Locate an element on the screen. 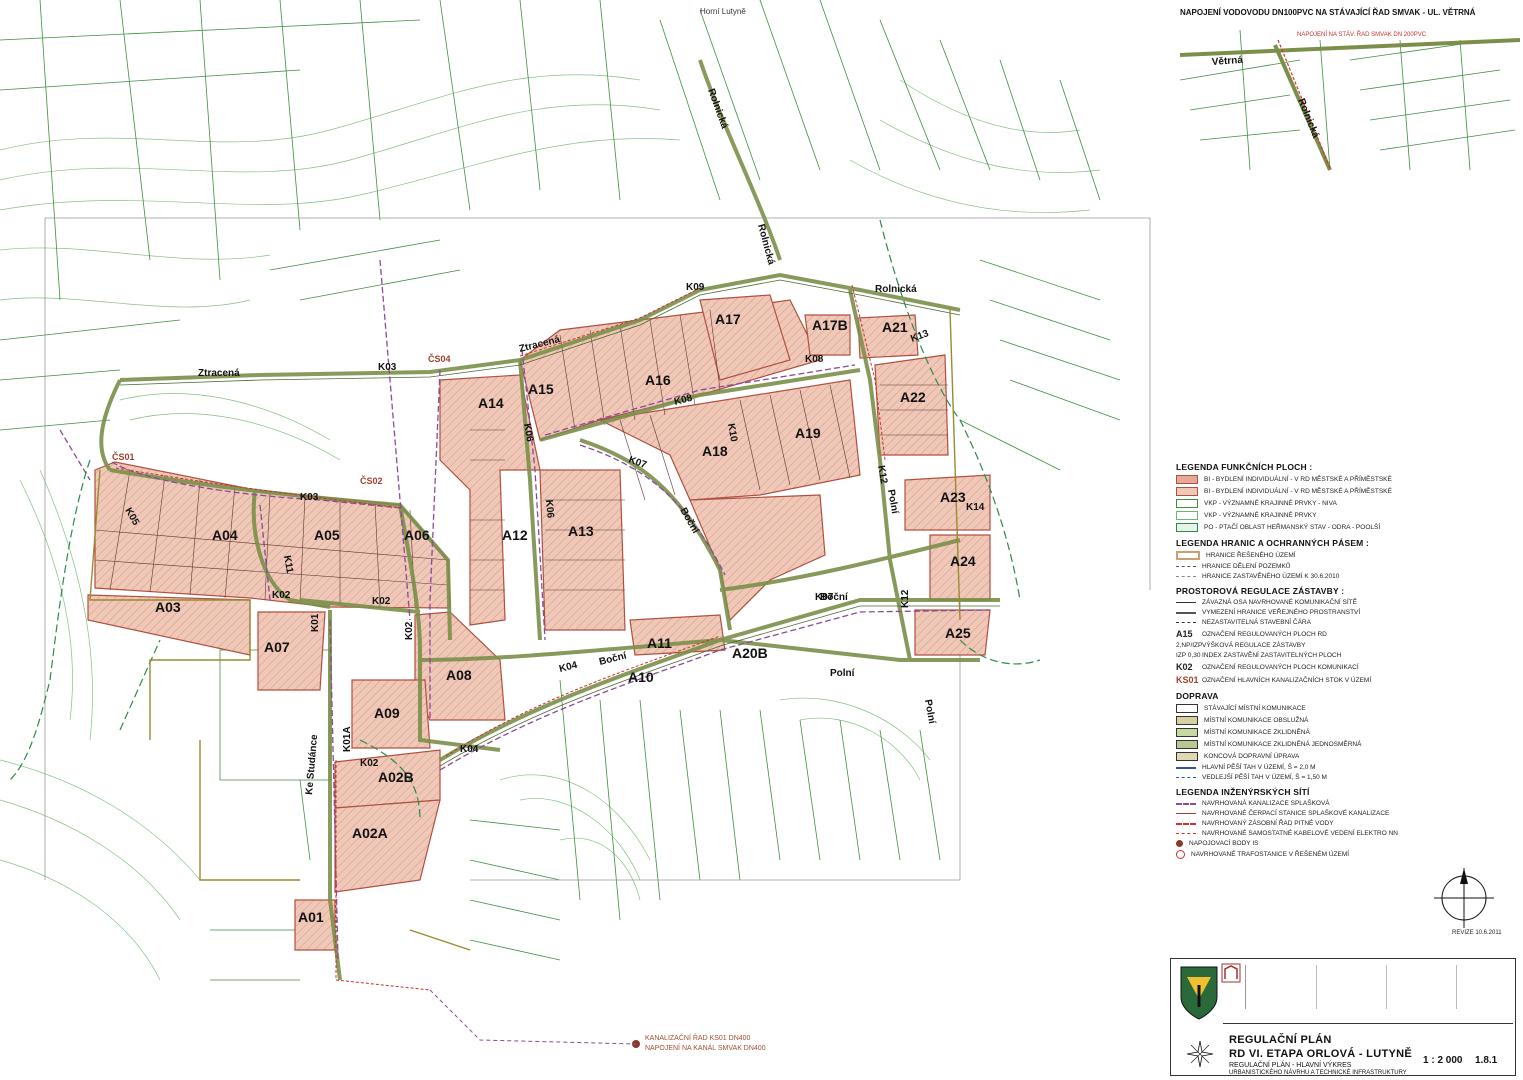  plot-label: A24 is located at coordinates (963, 561).